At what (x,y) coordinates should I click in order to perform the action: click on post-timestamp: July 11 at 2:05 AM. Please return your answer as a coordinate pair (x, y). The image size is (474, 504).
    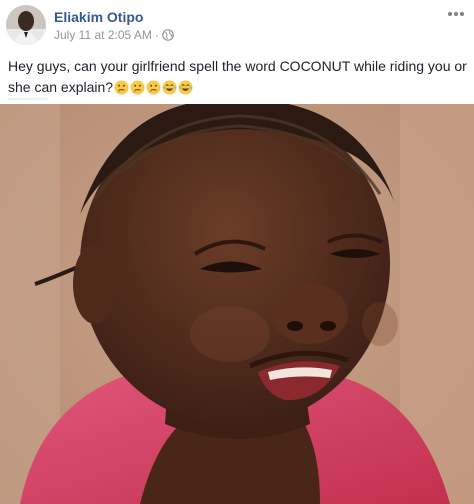
    Looking at the image, I should click on (103, 35).